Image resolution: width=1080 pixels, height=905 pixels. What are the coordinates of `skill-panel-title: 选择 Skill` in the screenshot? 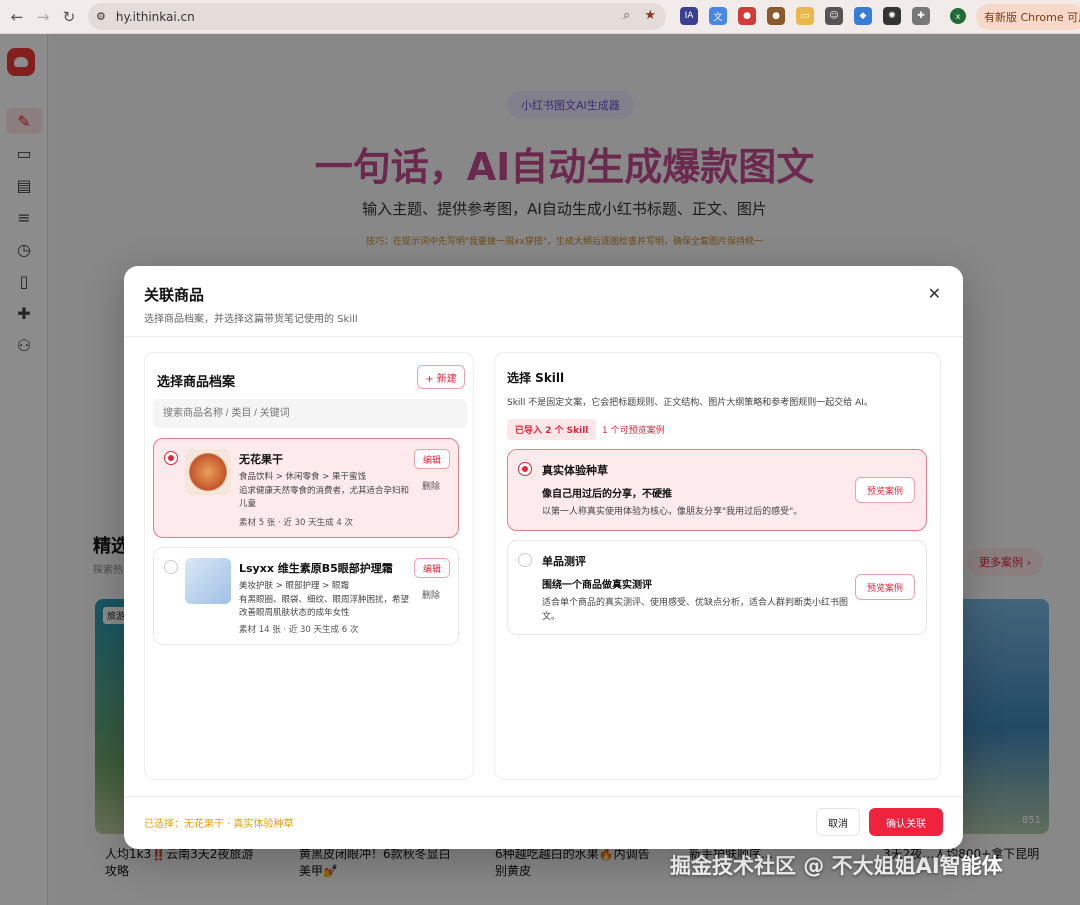 It's located at (536, 378).